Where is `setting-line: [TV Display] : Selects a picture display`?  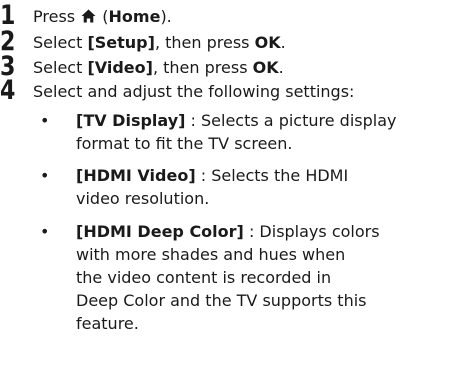
setting-line: [TV Display] : Selects a picture display is located at coordinates (270, 120).